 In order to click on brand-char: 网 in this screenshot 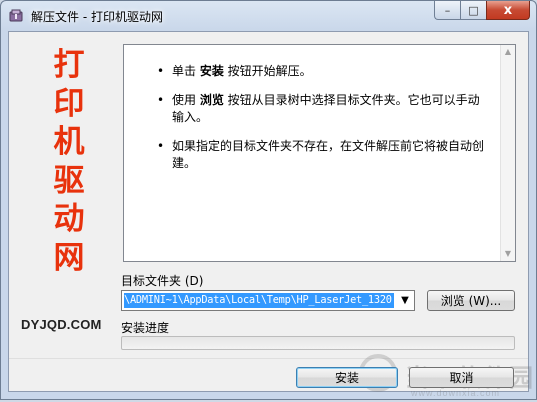, I will do `click(69, 257)`.